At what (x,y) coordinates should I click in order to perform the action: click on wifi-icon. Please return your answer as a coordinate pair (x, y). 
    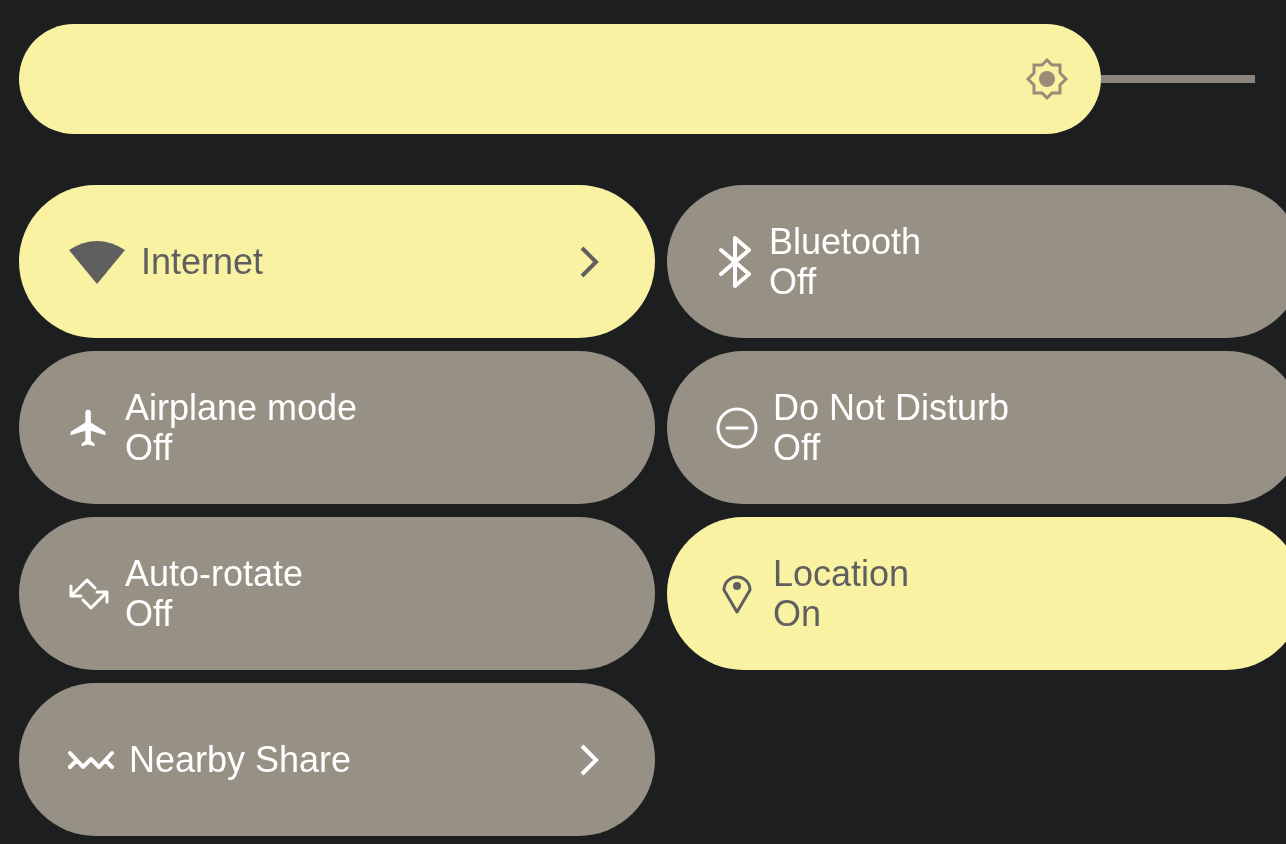
    Looking at the image, I should click on (97, 261).